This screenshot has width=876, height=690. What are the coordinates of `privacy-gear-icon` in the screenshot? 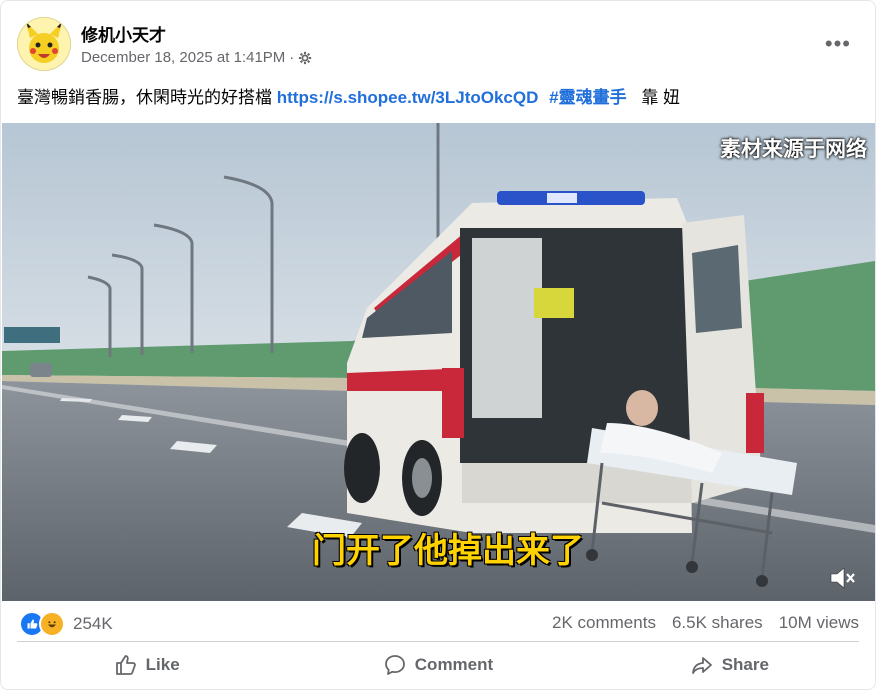 It's located at (305, 58).